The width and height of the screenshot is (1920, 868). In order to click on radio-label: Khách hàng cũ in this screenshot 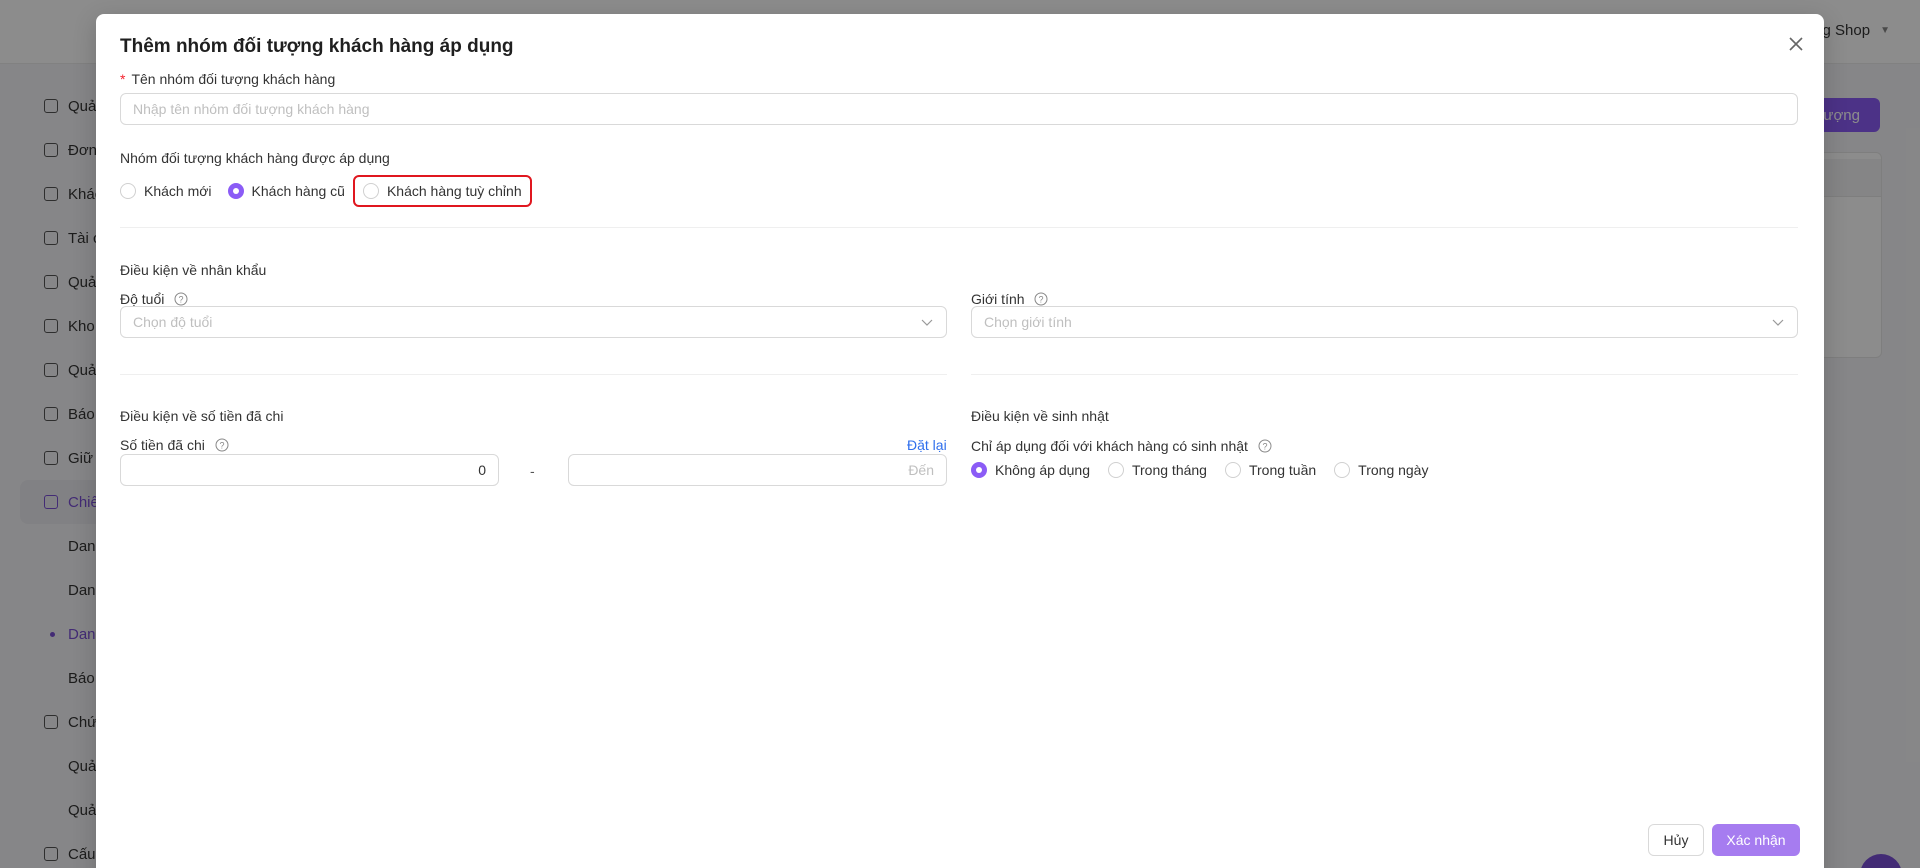, I will do `click(298, 191)`.